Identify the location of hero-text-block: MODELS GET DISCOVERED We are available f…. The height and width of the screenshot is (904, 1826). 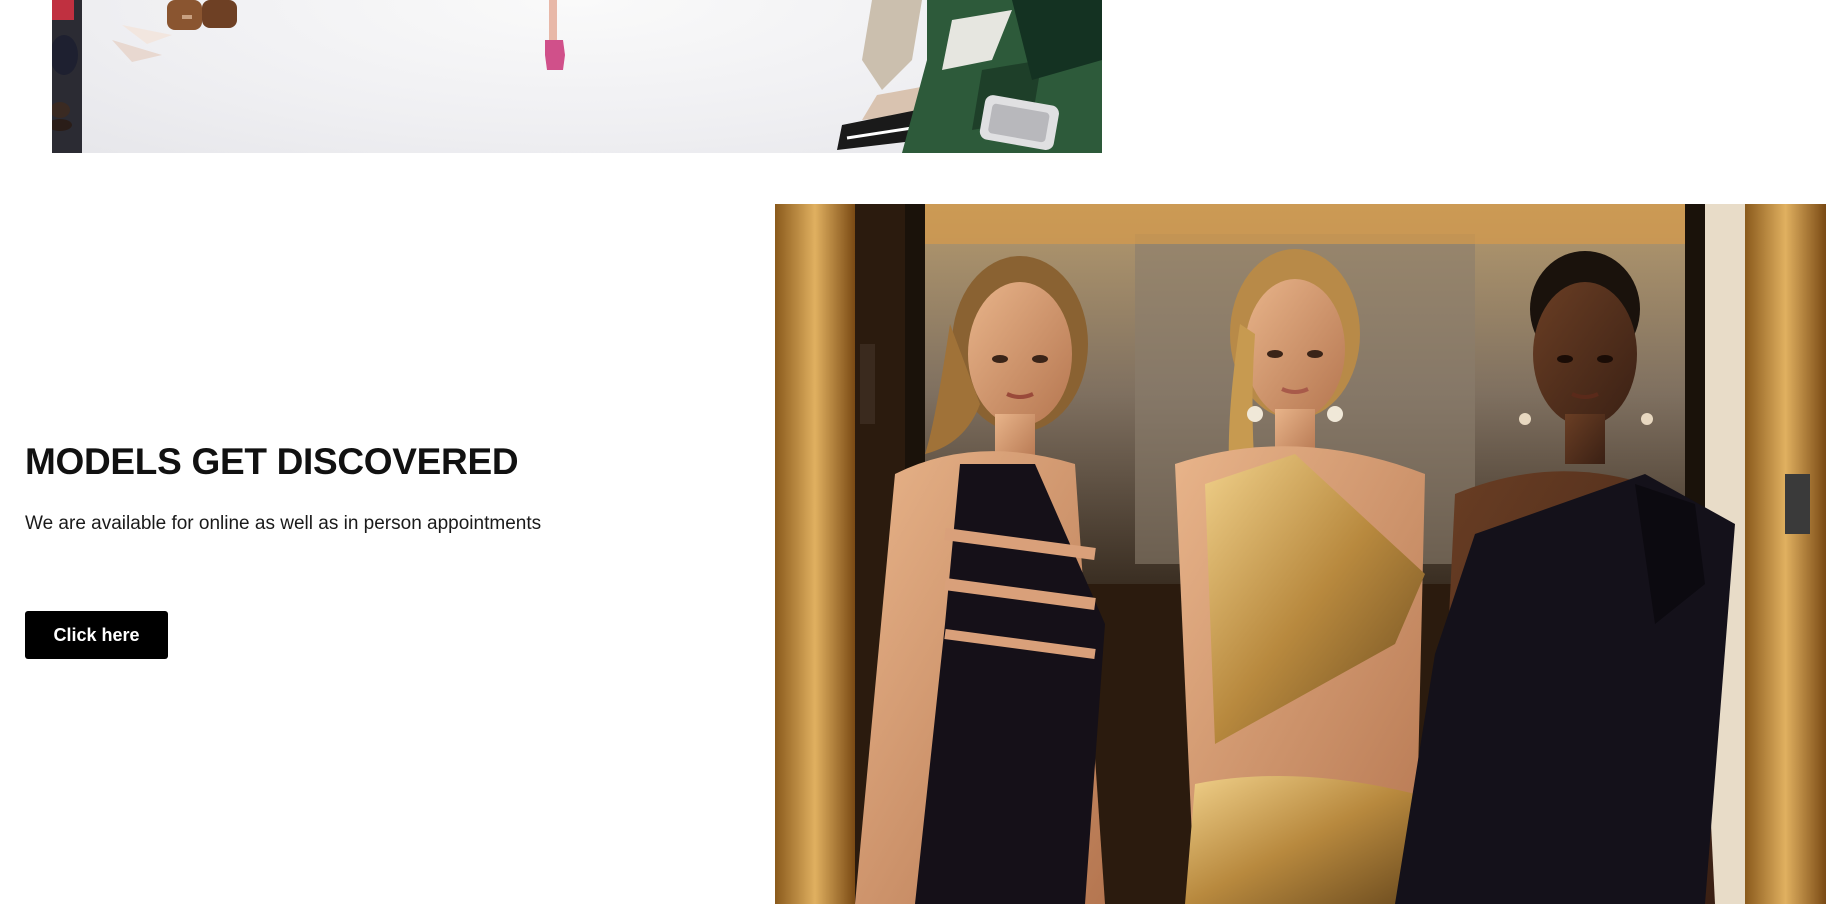
(375, 488).